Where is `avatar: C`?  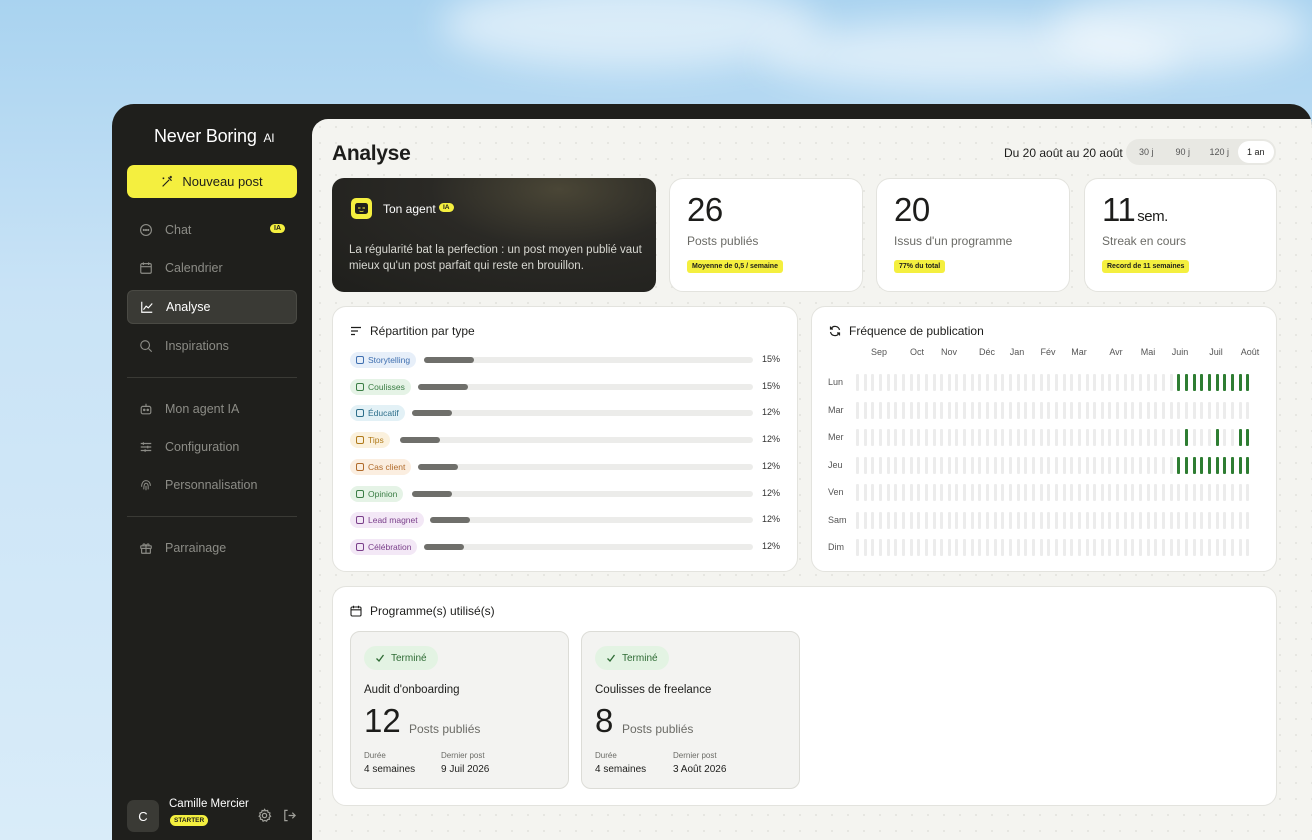 avatar: C is located at coordinates (143, 816).